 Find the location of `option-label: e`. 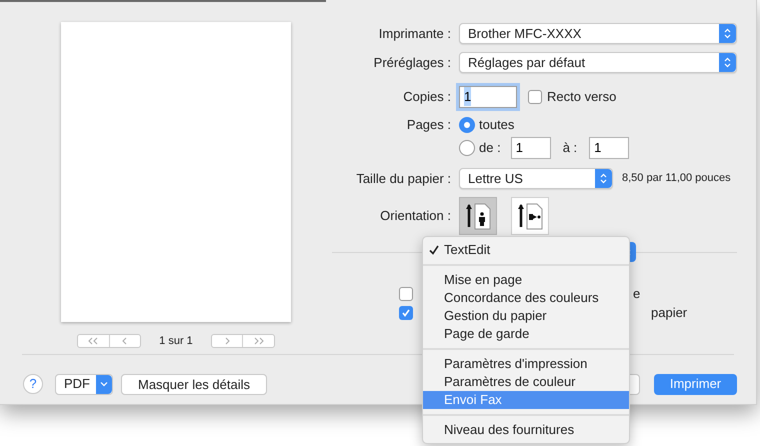

option-label: e is located at coordinates (636, 293).